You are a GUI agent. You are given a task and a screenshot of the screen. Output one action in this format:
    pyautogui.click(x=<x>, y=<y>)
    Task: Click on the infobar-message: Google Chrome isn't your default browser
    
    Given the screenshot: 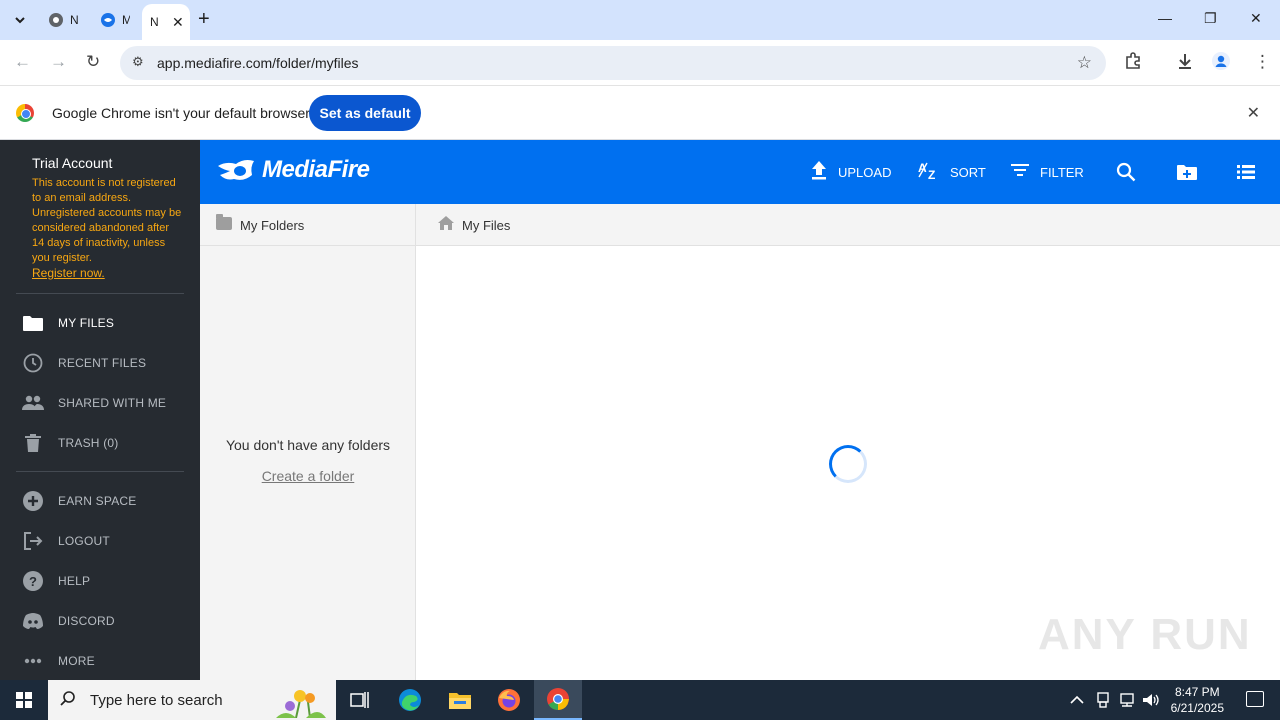 What is the action you would take?
    pyautogui.click(x=181, y=113)
    